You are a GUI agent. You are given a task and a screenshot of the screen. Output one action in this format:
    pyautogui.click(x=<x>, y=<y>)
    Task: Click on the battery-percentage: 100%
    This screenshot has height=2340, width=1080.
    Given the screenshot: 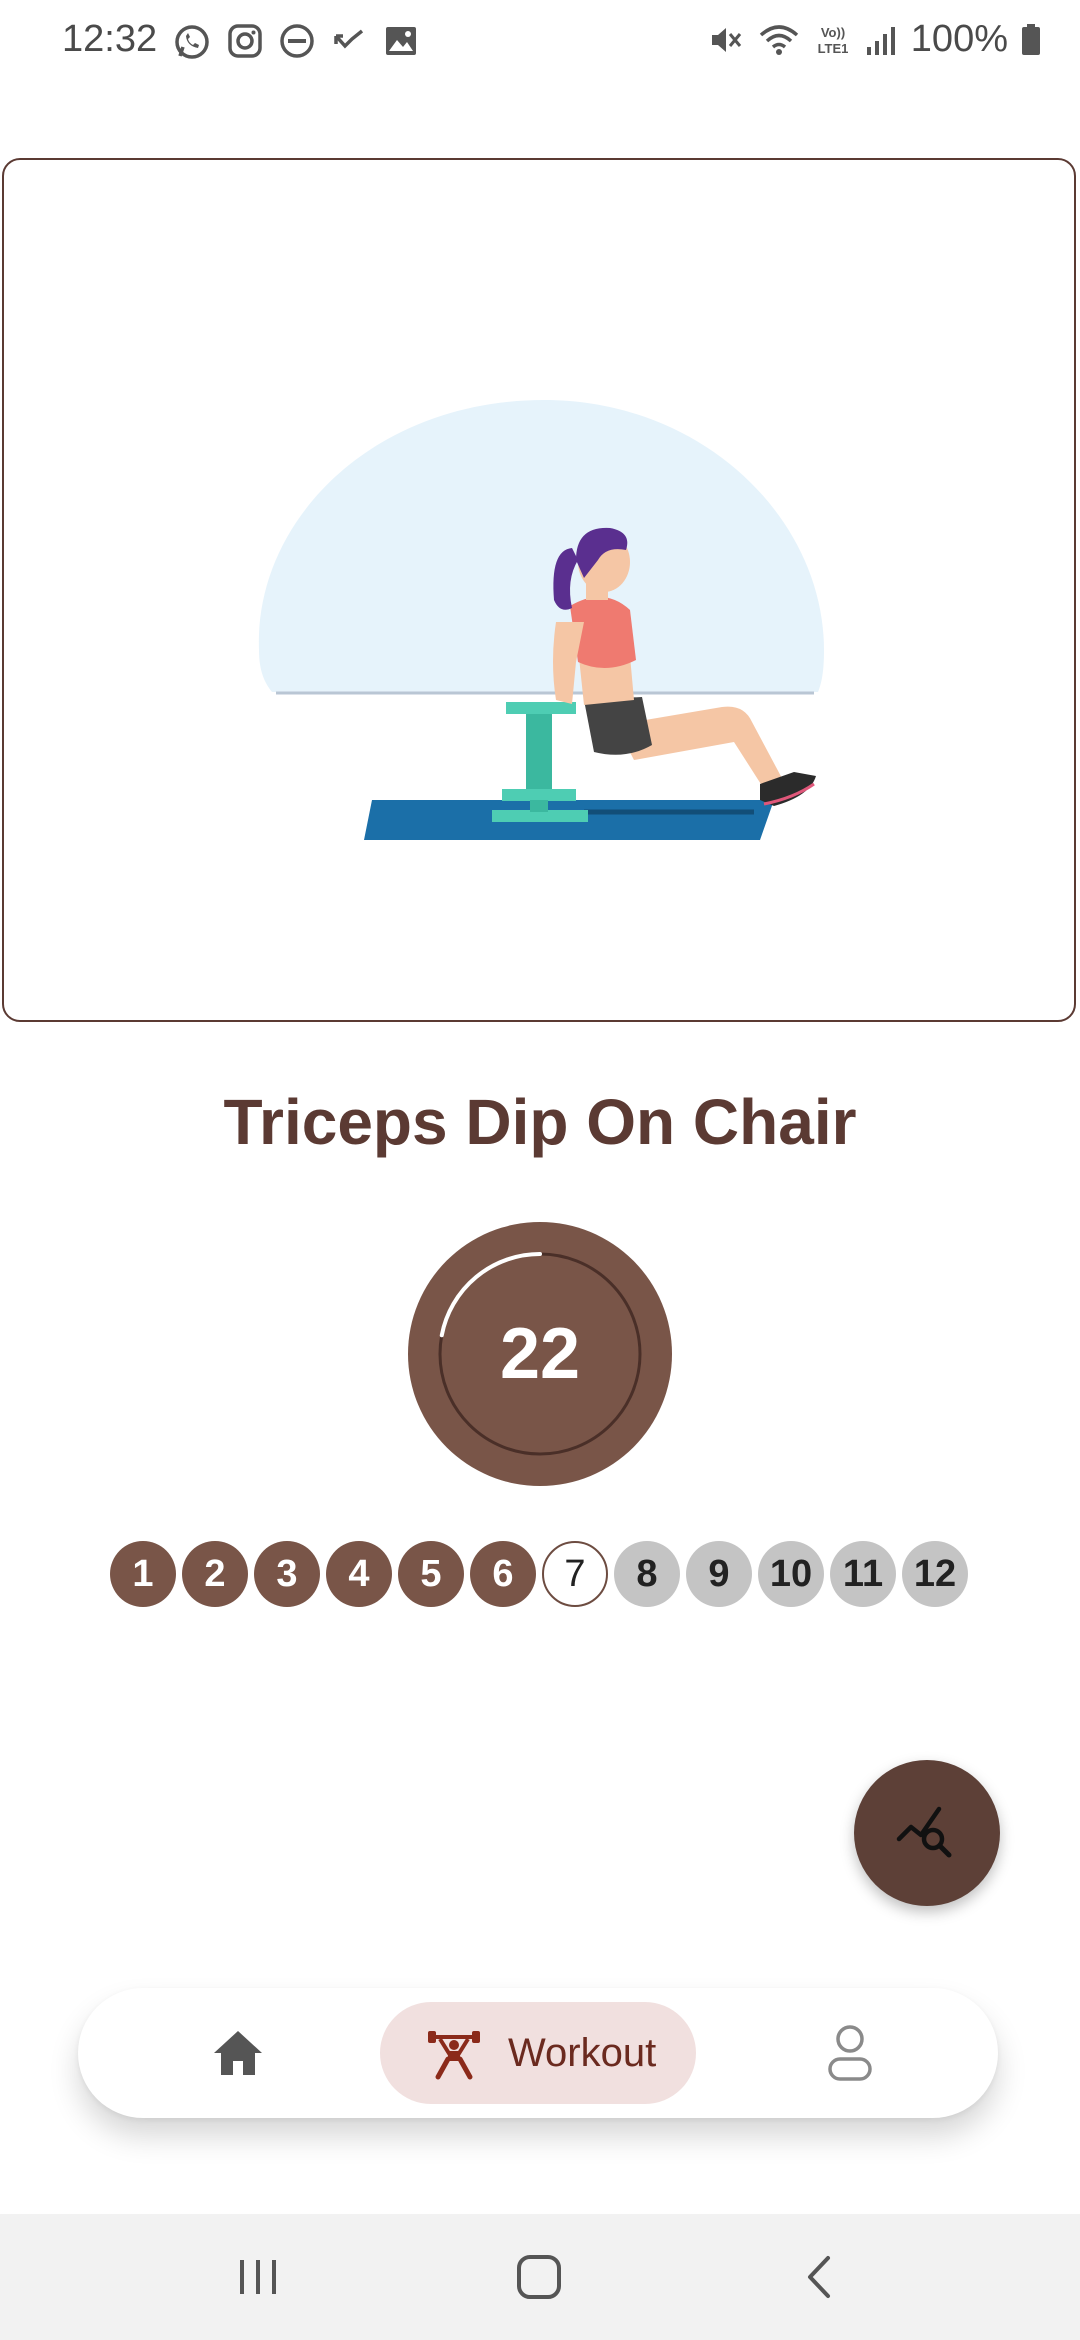 What is the action you would take?
    pyautogui.click(x=959, y=39)
    